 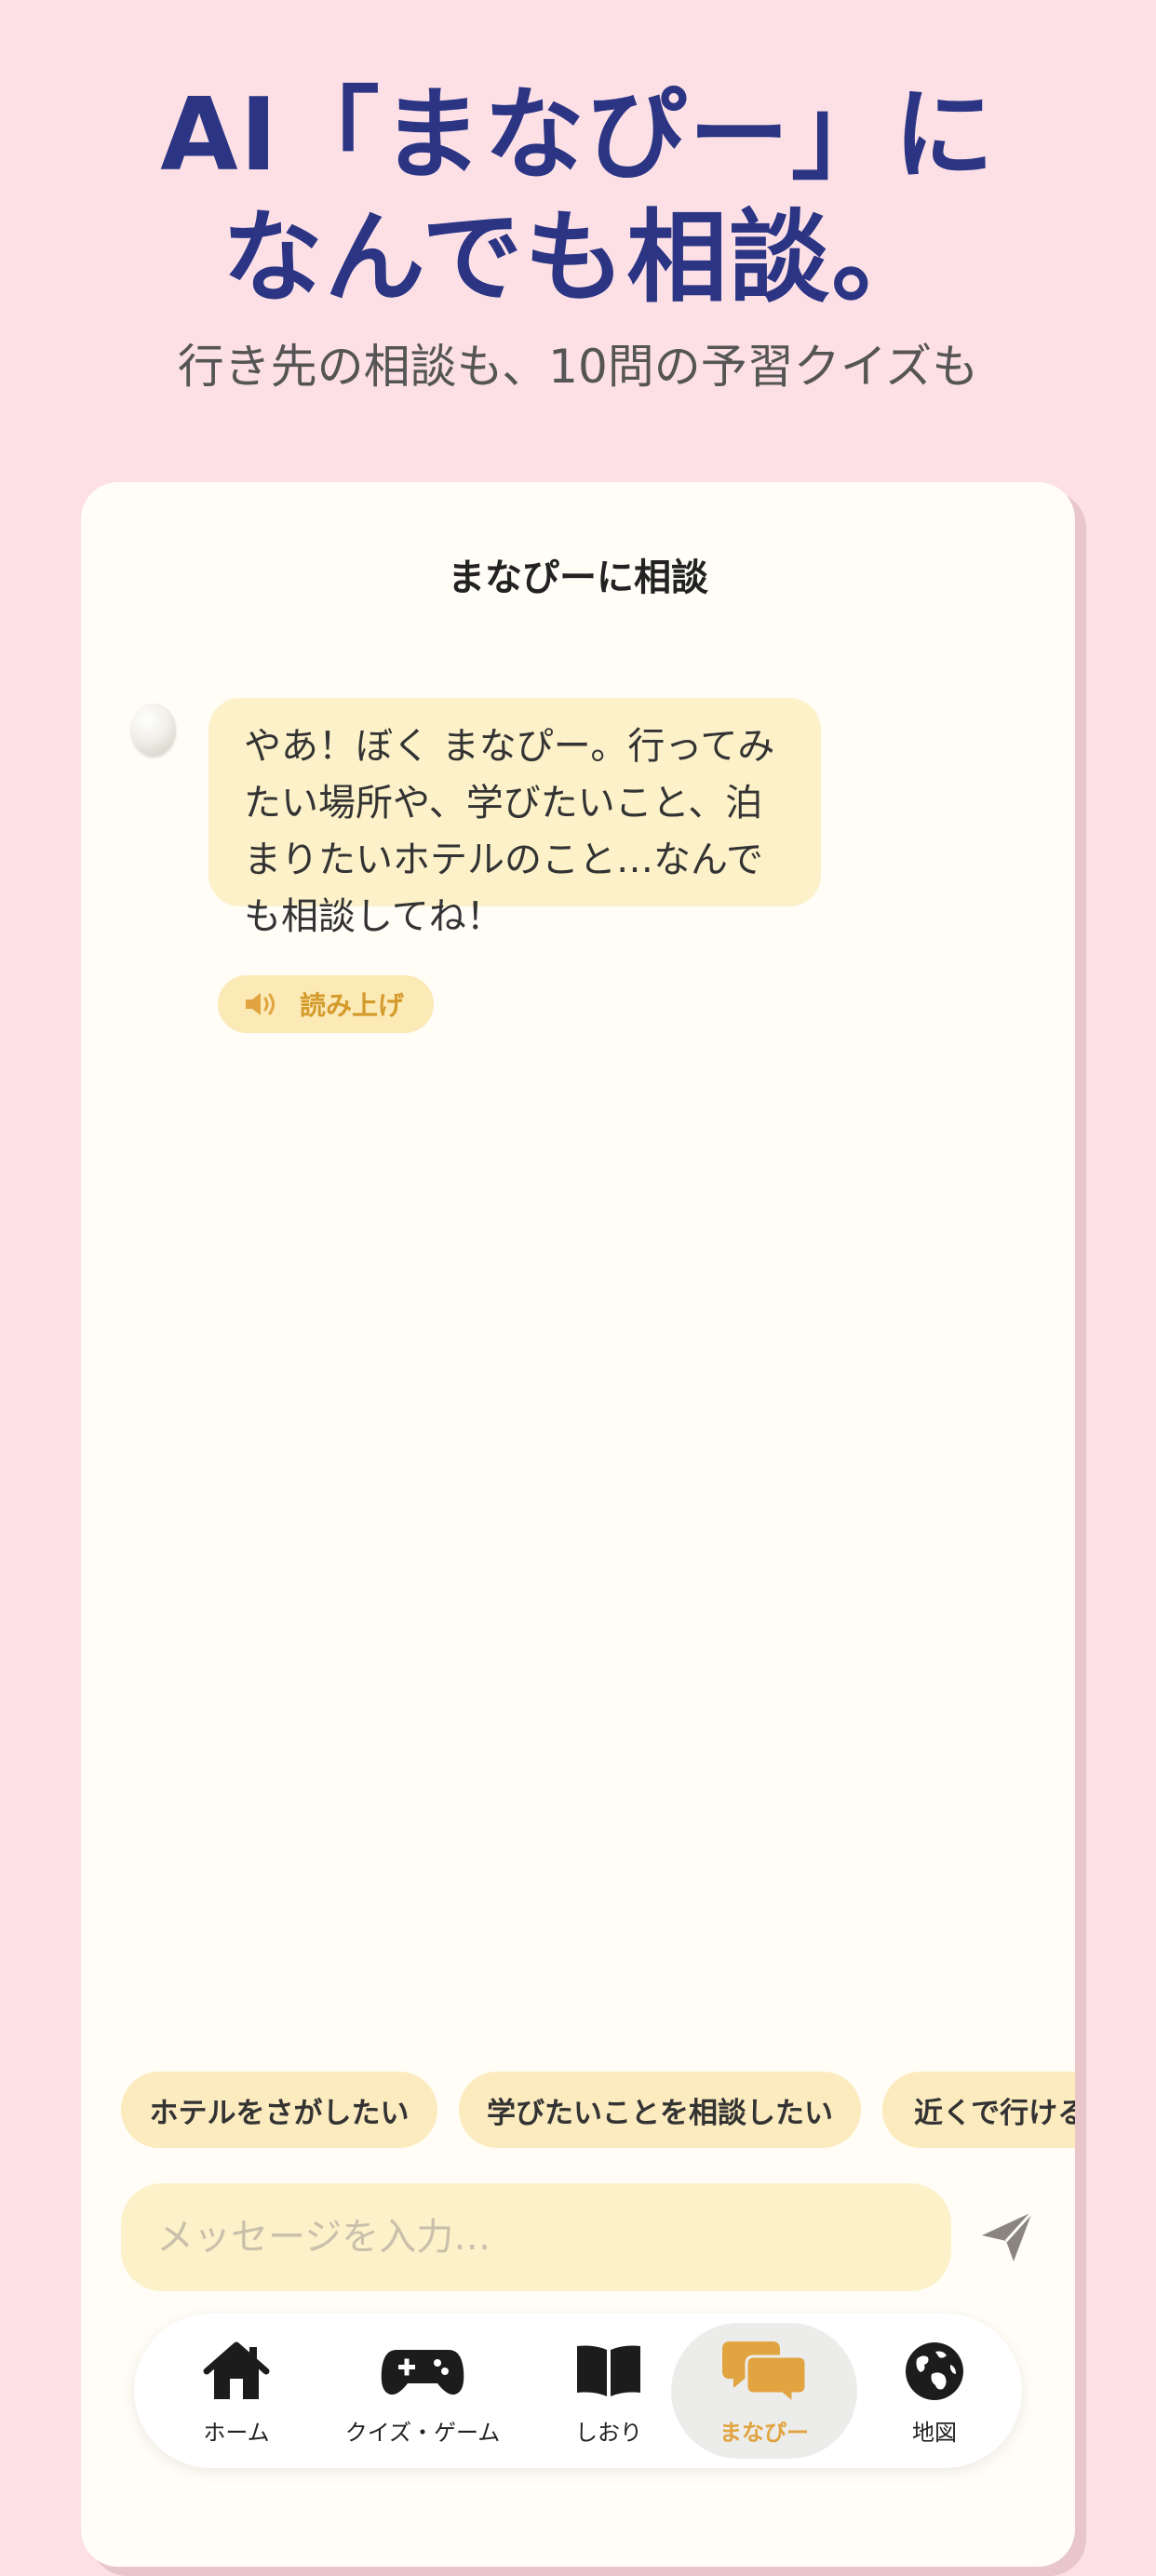 I want to click on suggestion-chip-nearby: 近くで行ける, so click(x=978, y=2110).